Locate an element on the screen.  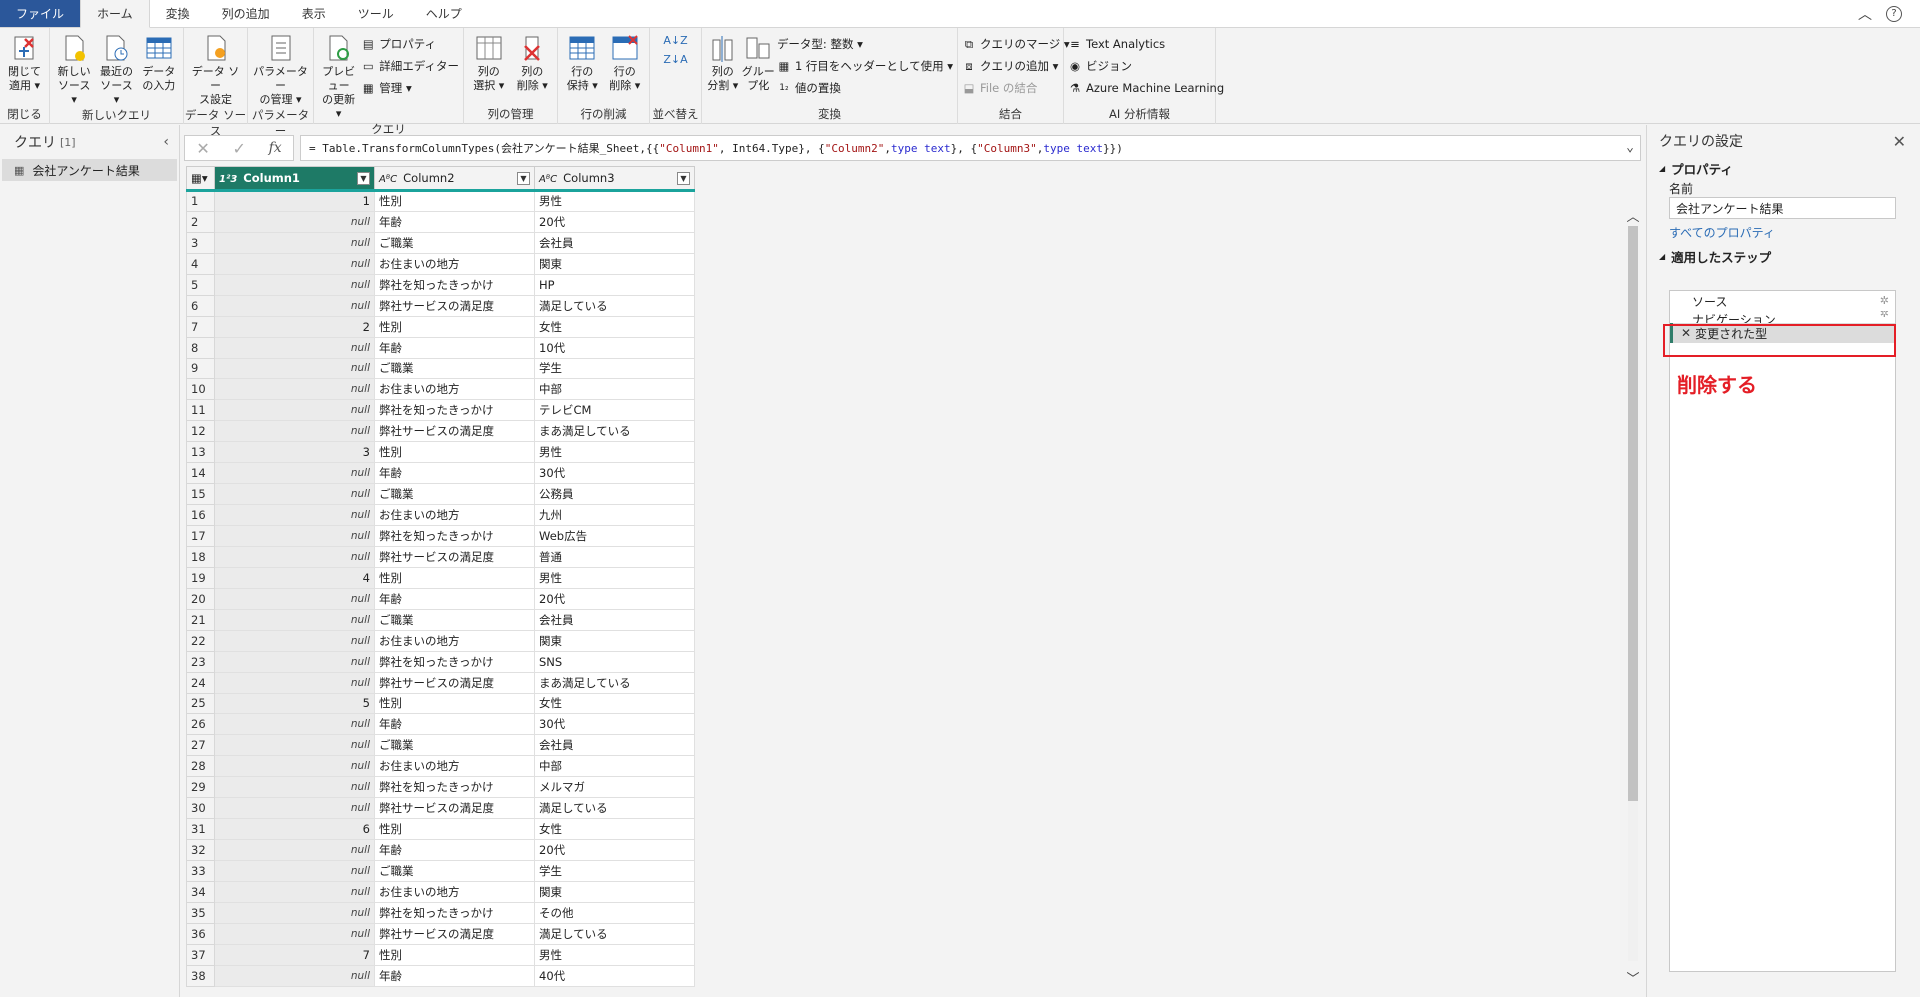
table-row: 14 null 年齢 30代 is located at coordinates (440, 473).